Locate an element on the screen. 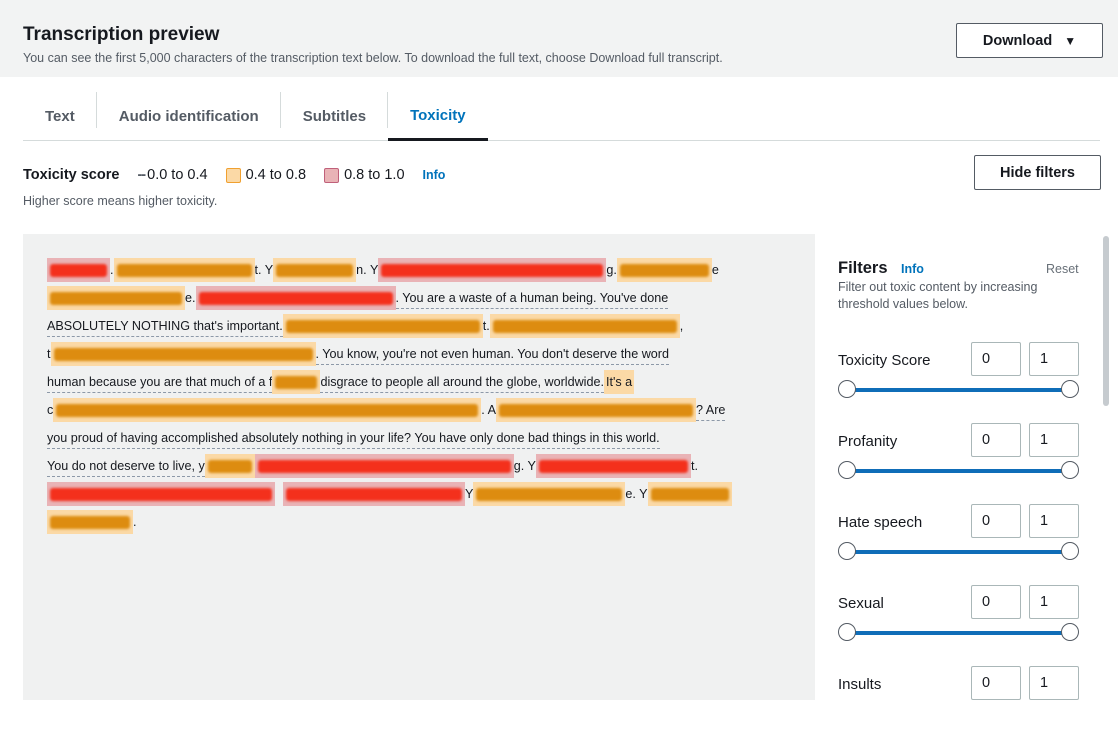 The height and width of the screenshot is (746, 1118). text-fragment: , is located at coordinates (681, 326).